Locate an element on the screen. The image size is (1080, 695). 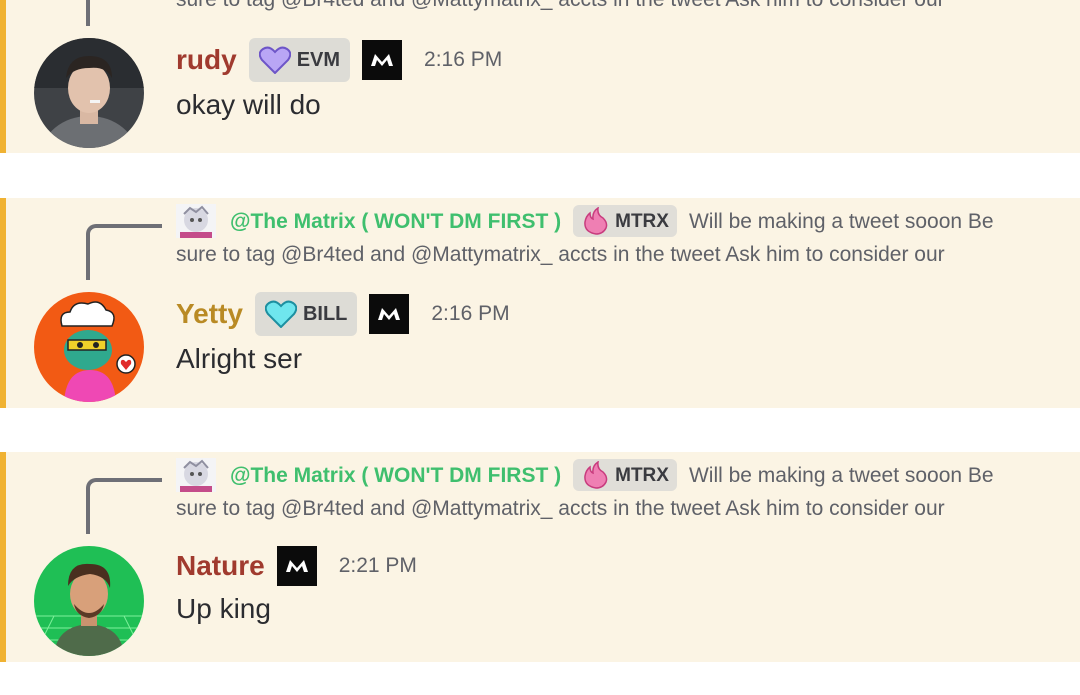
username: Yetty is located at coordinates (209, 314).